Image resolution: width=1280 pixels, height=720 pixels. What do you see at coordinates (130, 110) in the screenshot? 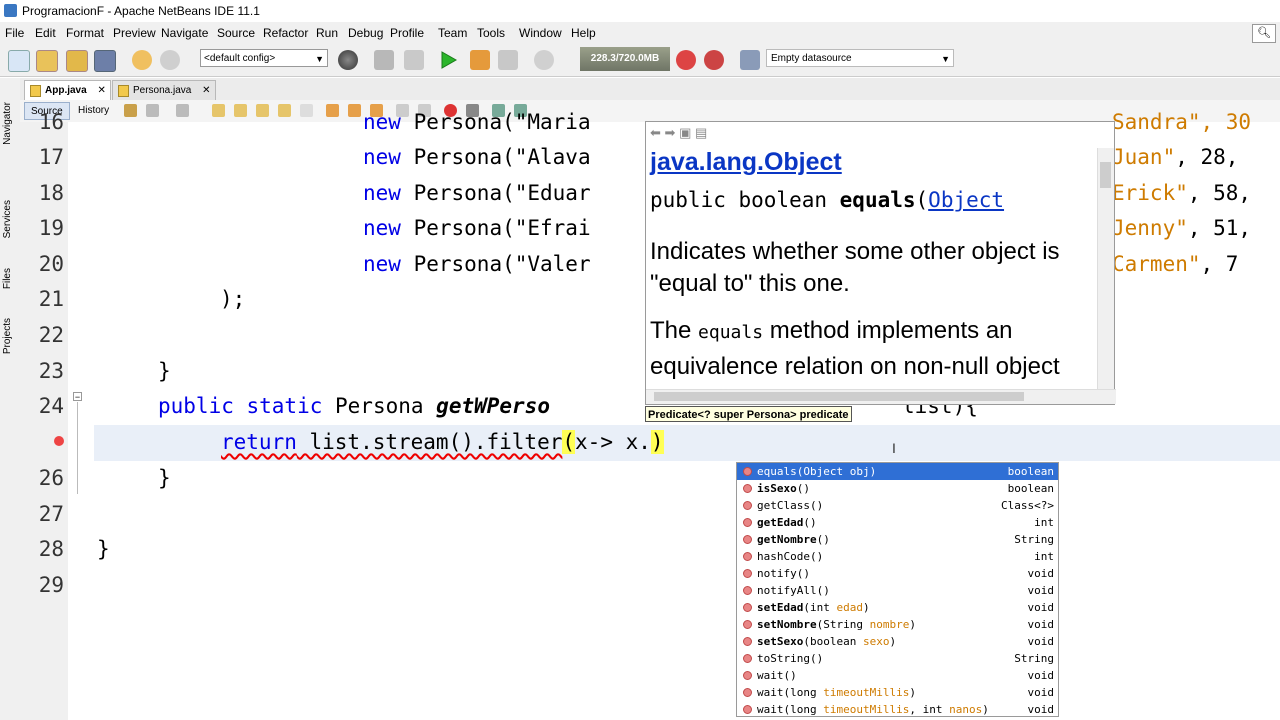
I see `last-edit-icon` at bounding box center [130, 110].